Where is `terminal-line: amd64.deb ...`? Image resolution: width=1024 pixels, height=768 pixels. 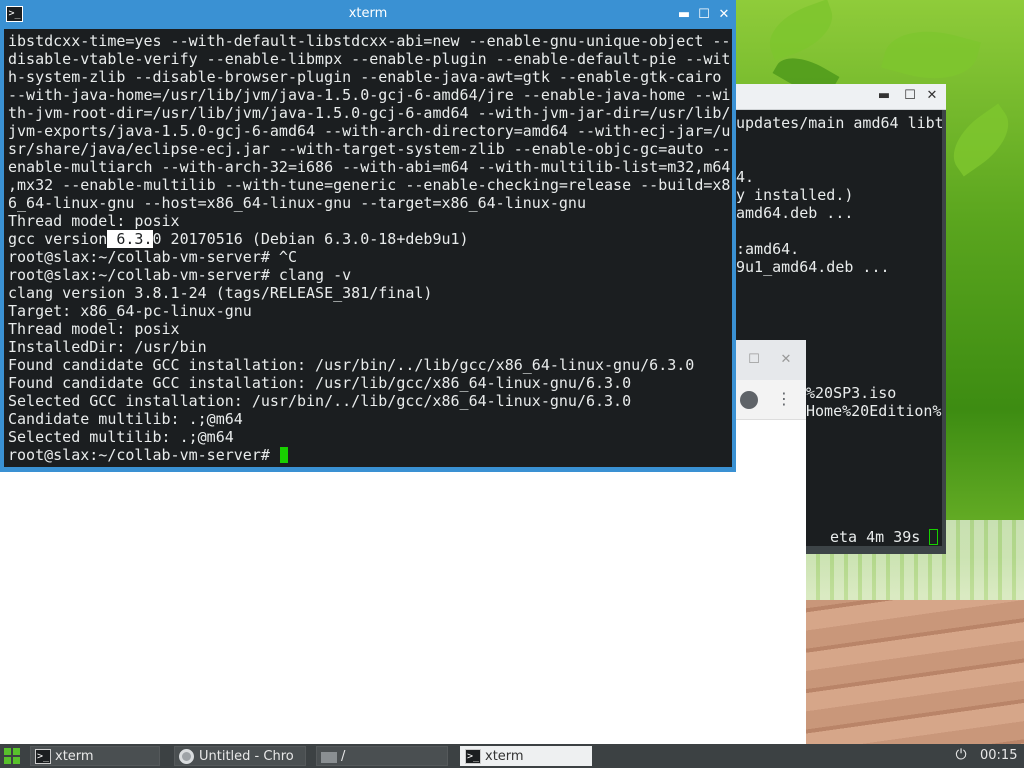 terminal-line: amd64.deb ... is located at coordinates (795, 213).